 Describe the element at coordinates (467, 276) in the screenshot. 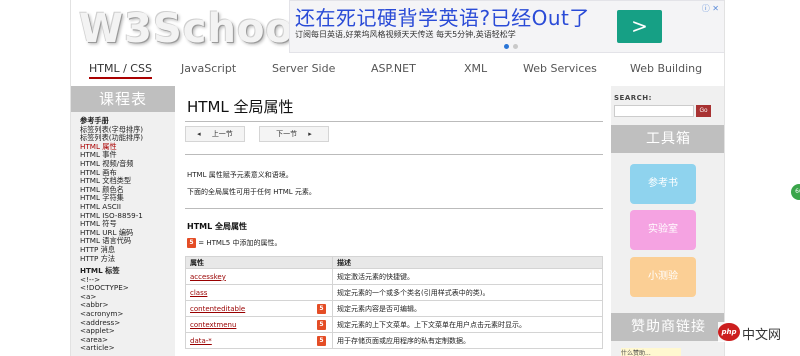

I see `desc-cell: 规定激活元素的快捷键。` at that location.